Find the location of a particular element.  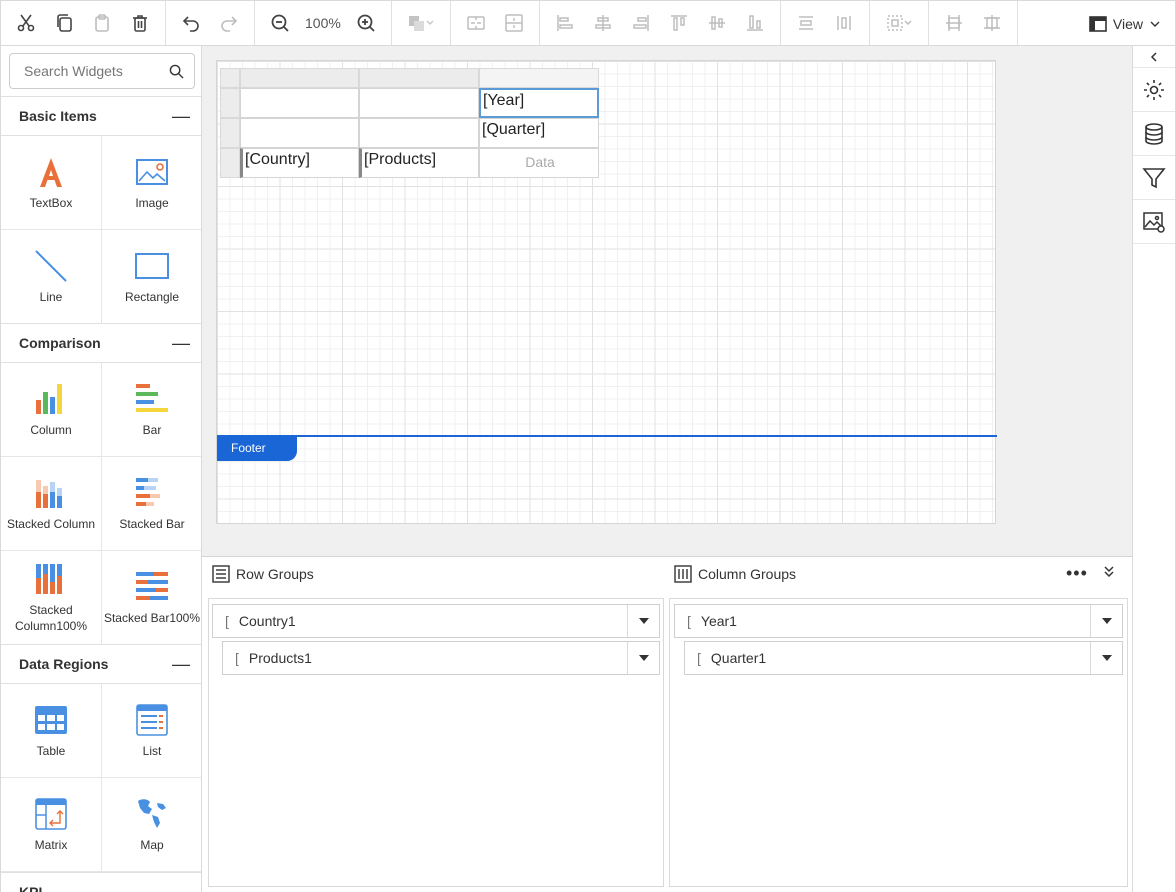

footer-label: Footer is located at coordinates (257, 449).